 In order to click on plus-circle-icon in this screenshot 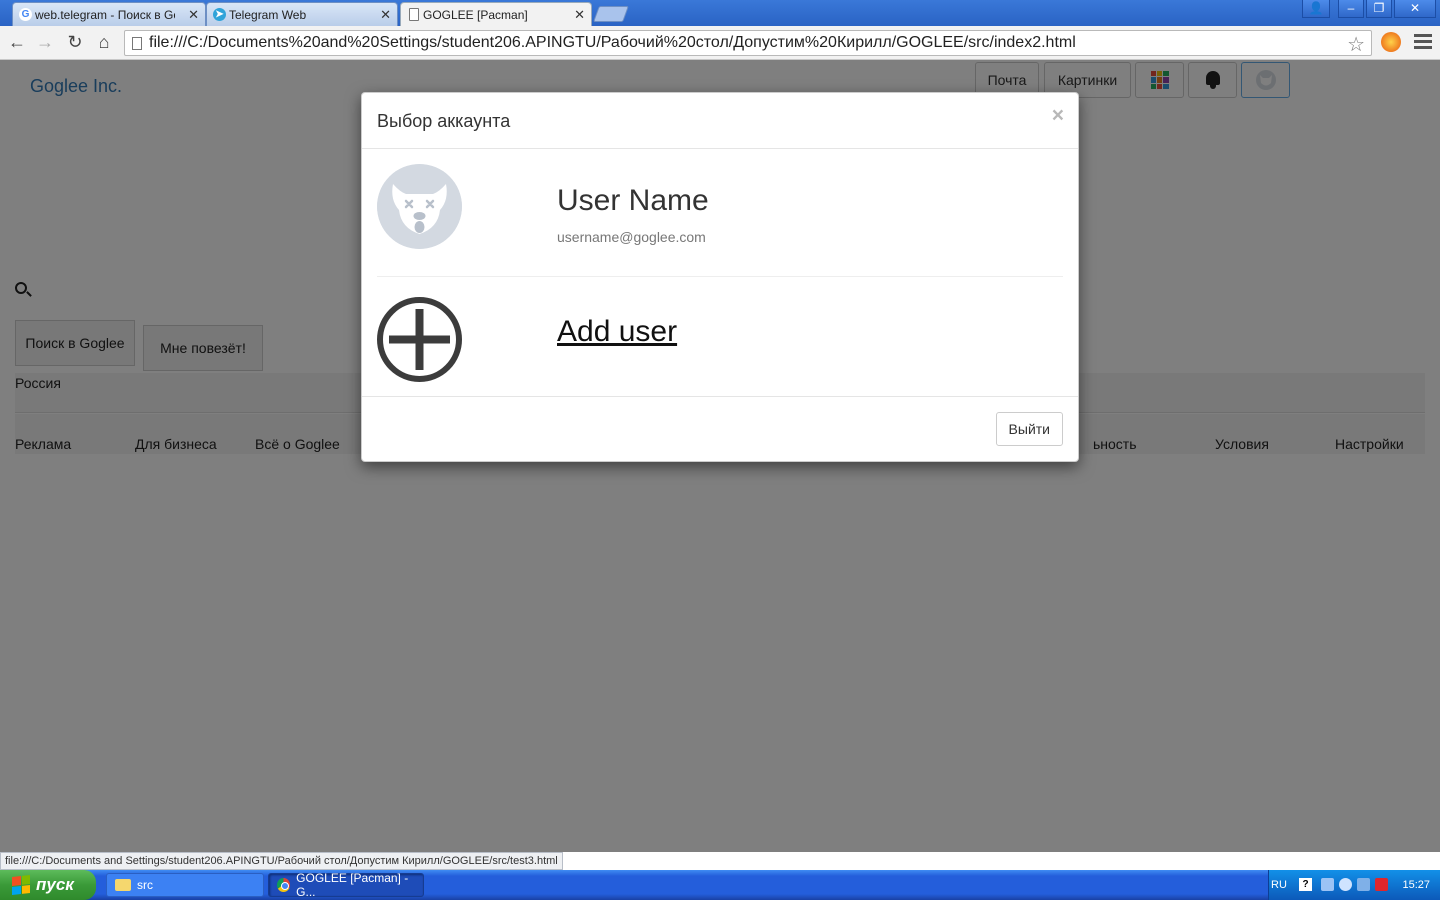, I will do `click(419, 339)`.